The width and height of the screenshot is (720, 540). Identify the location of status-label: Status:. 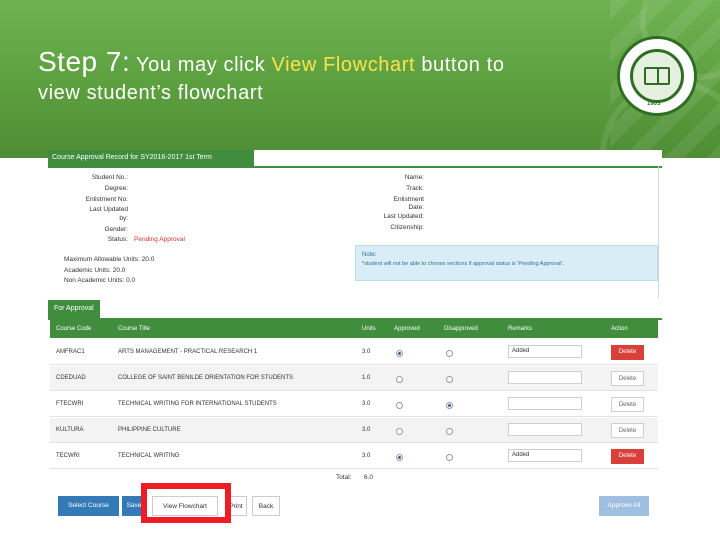
(117, 239).